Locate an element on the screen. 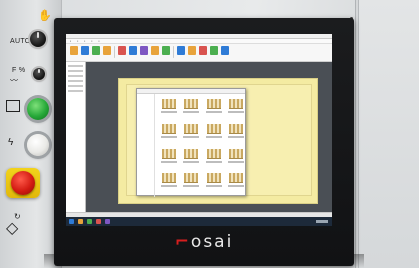  emergency-stop-base is located at coordinates (23, 183).